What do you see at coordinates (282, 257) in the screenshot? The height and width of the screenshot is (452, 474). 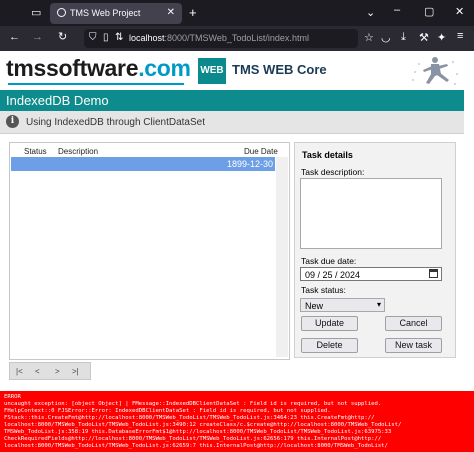 I see `grid-scrollbar` at bounding box center [282, 257].